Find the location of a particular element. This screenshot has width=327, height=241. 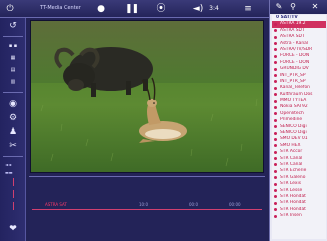

epg-icon: ▤ is located at coordinates (13, 70).